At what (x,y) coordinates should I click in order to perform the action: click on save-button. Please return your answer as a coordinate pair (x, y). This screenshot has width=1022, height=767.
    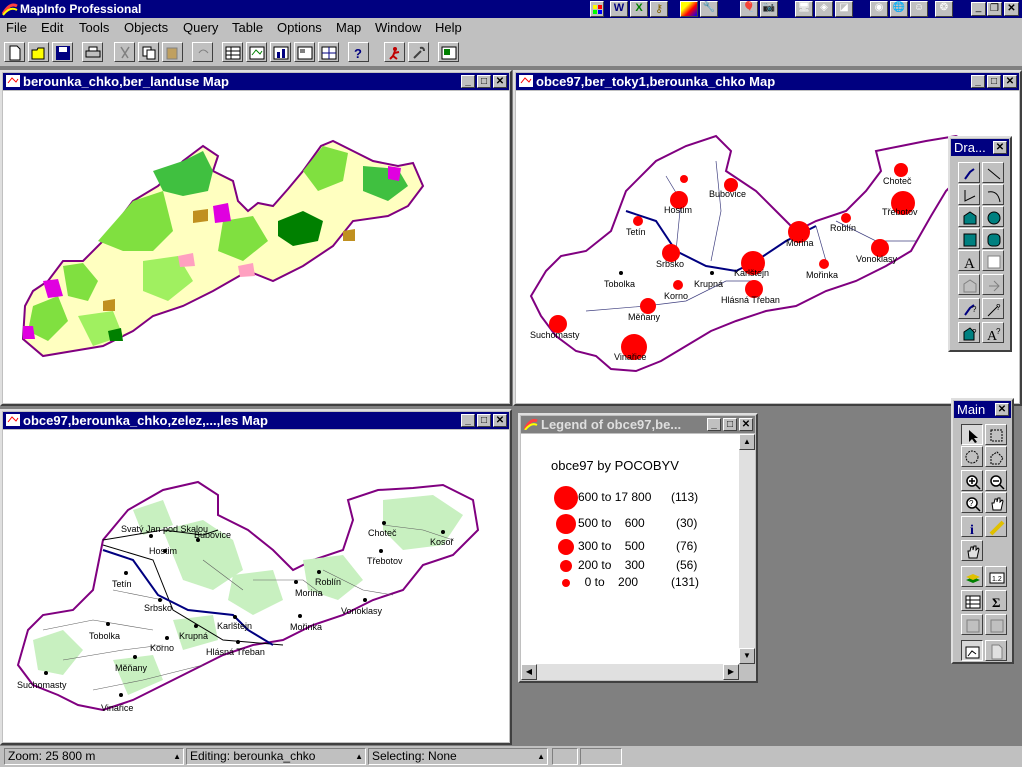
    Looking at the image, I should click on (62, 52).